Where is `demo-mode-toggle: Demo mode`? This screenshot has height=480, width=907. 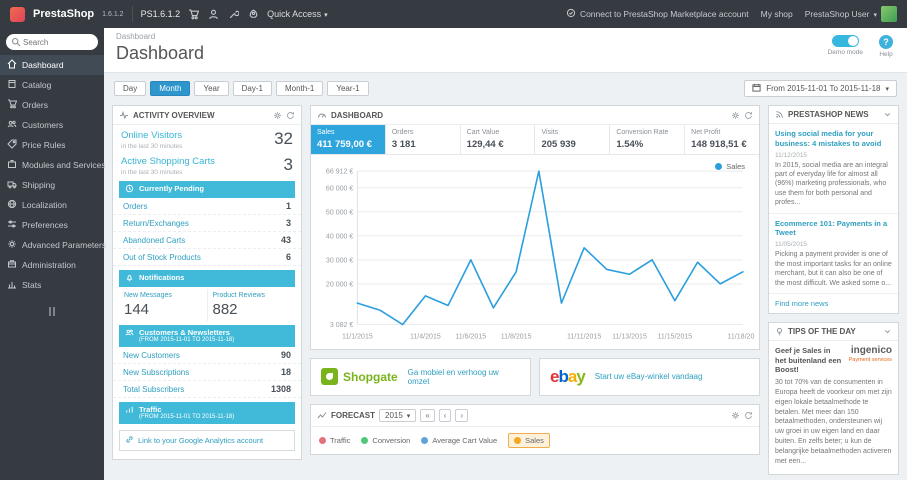 demo-mode-toggle: Demo mode is located at coordinates (845, 45).